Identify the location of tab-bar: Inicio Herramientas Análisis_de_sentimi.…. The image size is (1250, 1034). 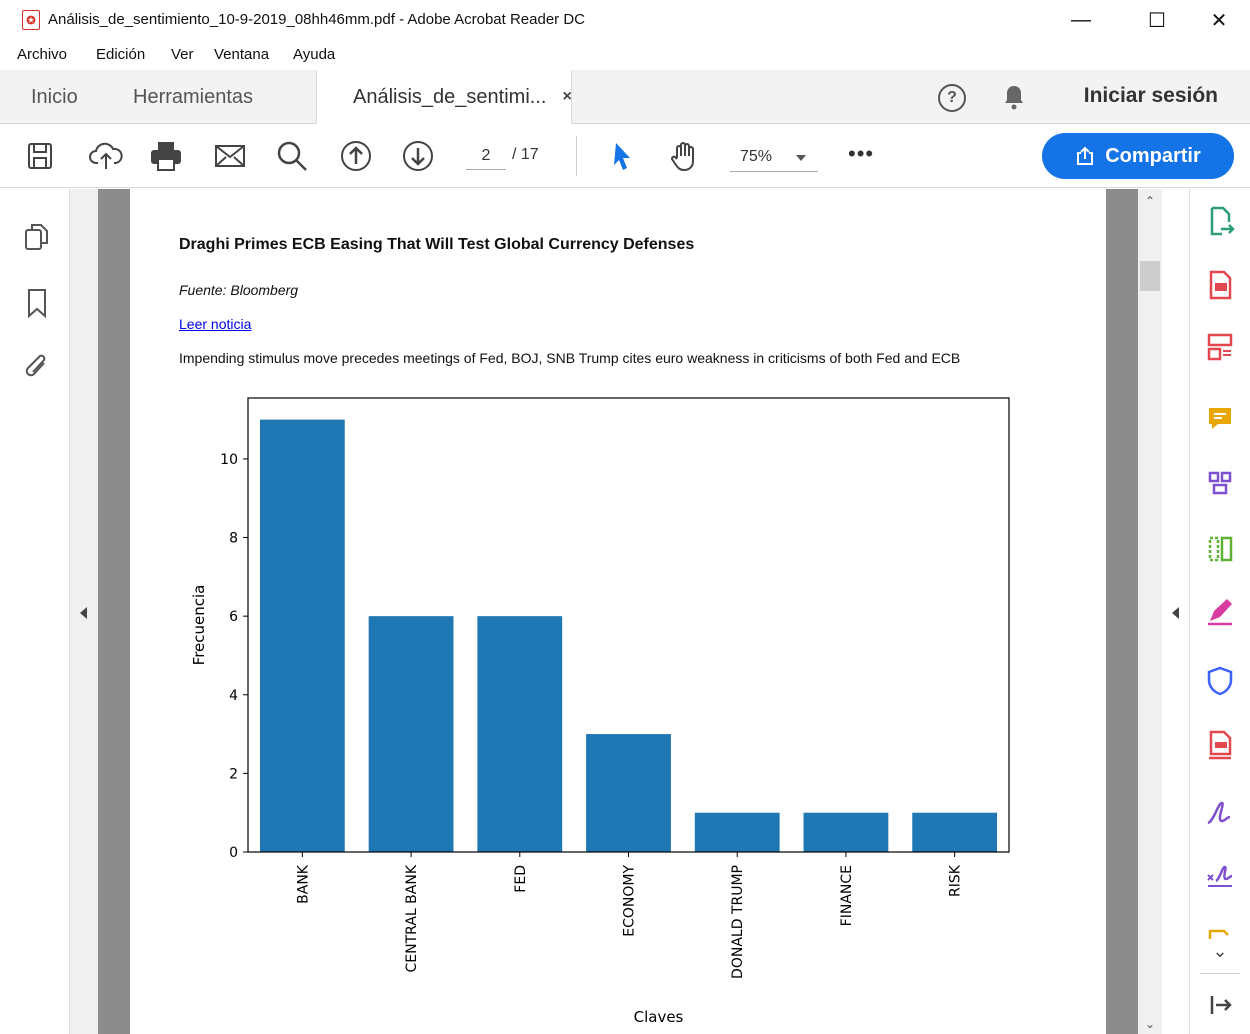
(625, 97).